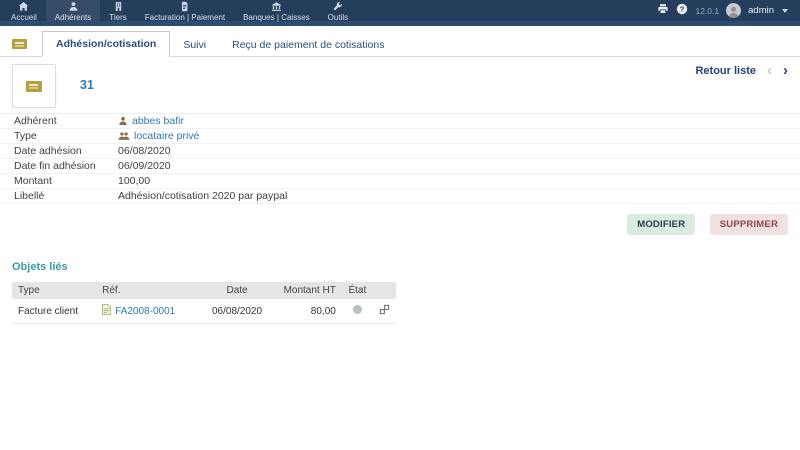  I want to click on nav-item-facturation: Facturation | Paiement, so click(185, 11).